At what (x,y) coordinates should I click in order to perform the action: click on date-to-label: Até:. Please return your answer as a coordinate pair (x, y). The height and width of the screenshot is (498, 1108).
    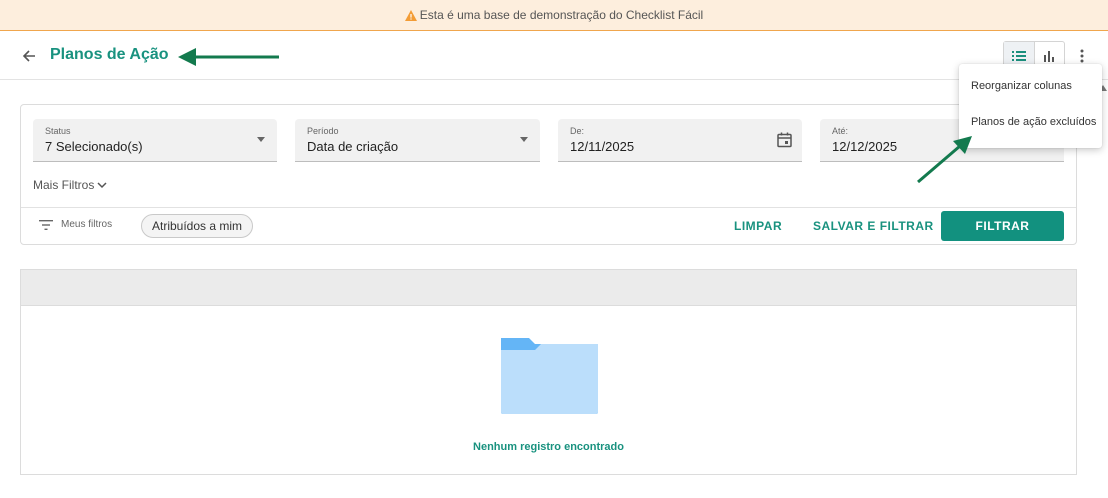
    Looking at the image, I should click on (840, 131).